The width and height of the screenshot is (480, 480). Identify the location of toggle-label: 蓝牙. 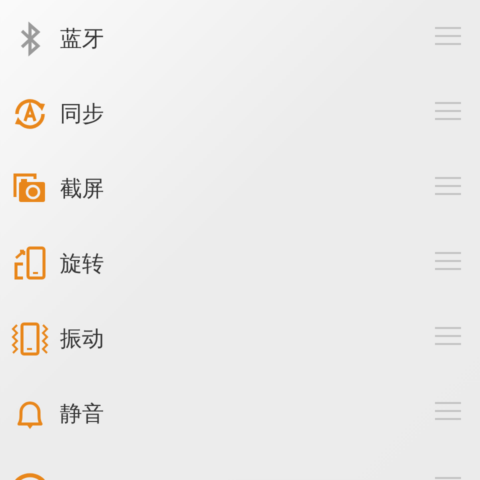
(82, 40).